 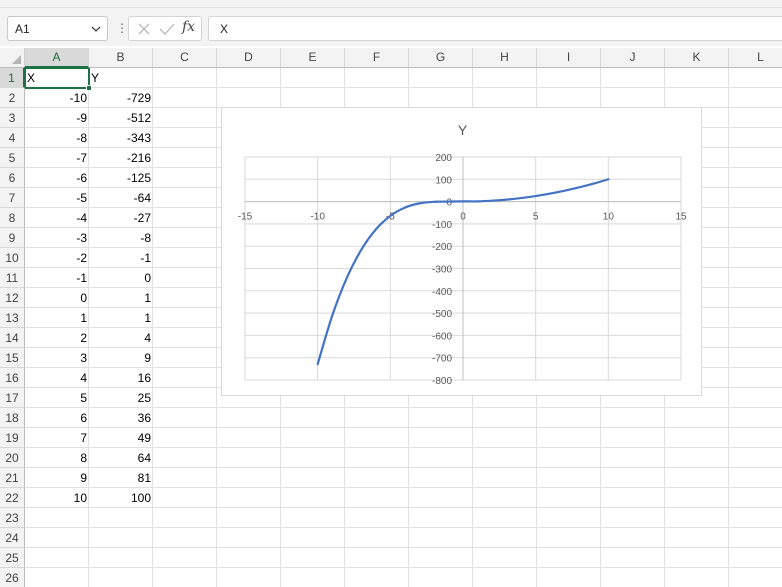 I want to click on cell-a12: 0, so click(x=57, y=298).